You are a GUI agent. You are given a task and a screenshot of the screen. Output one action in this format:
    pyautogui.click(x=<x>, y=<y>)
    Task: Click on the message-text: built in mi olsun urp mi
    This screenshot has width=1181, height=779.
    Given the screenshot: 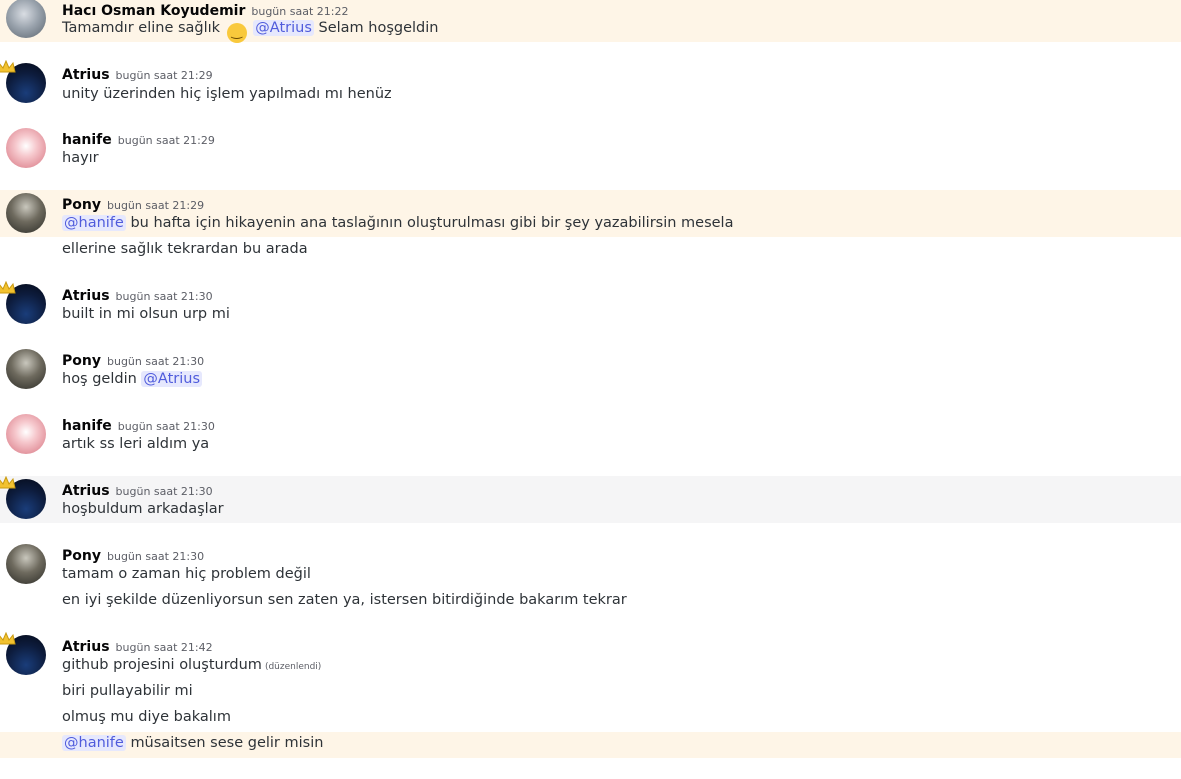 What is the action you would take?
    pyautogui.click(x=146, y=314)
    